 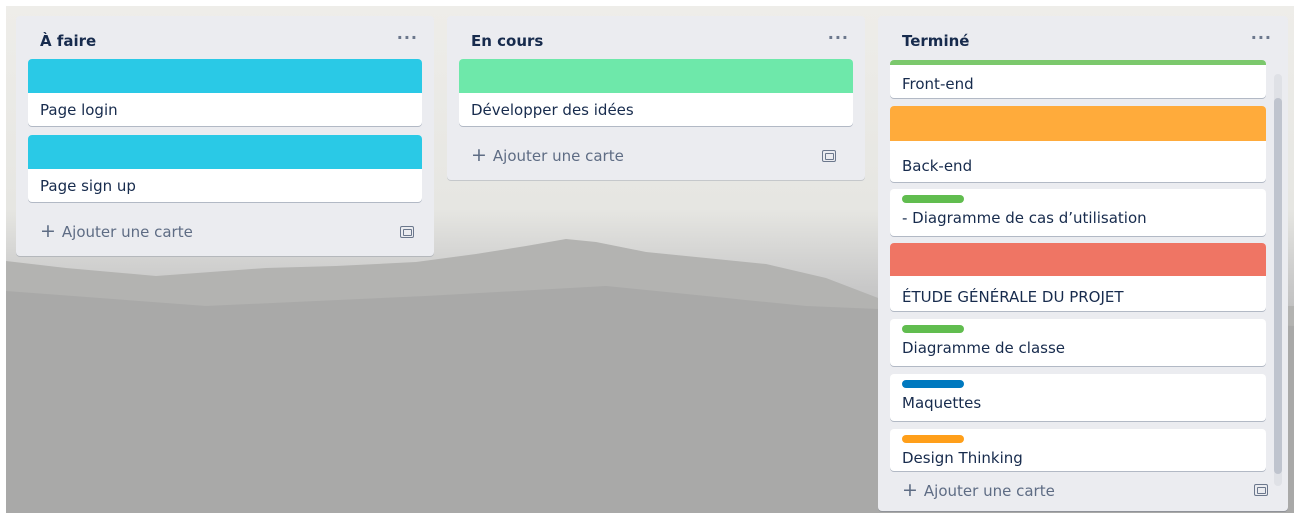 What do you see at coordinates (942, 403) in the screenshot?
I see `card-title: Maquettes` at bounding box center [942, 403].